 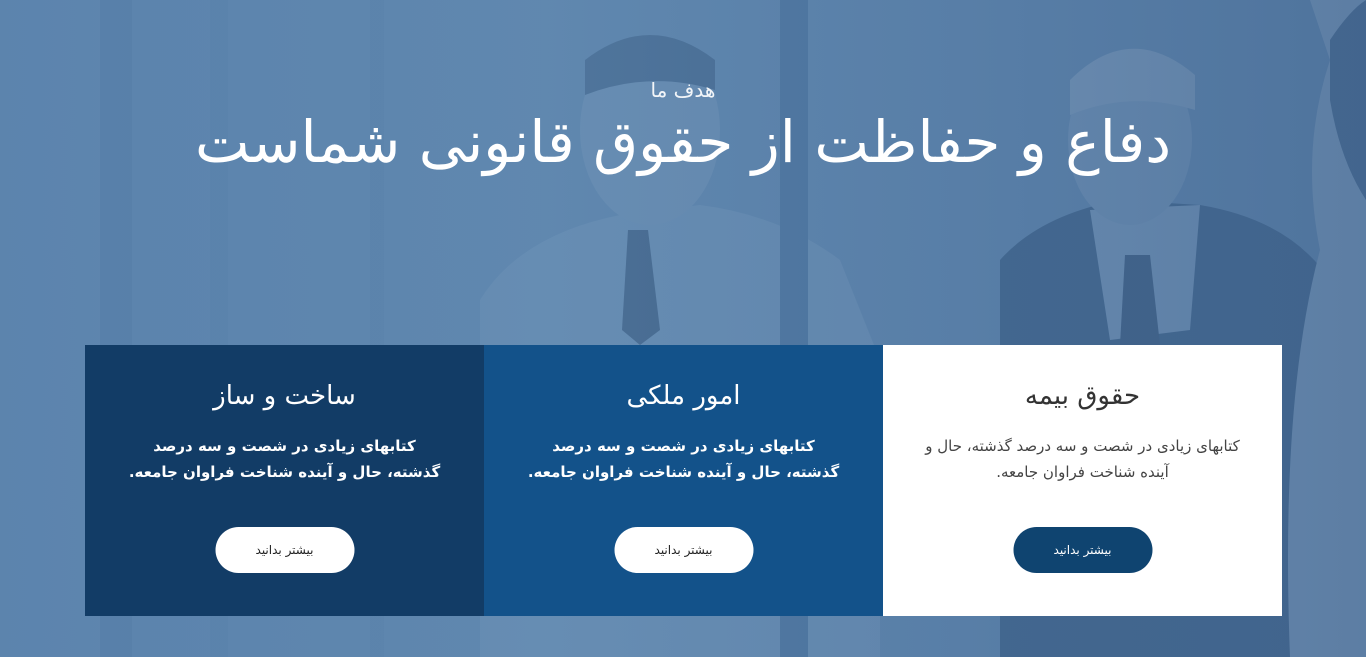 I want to click on card-title: ساخت و ساز, so click(x=284, y=396).